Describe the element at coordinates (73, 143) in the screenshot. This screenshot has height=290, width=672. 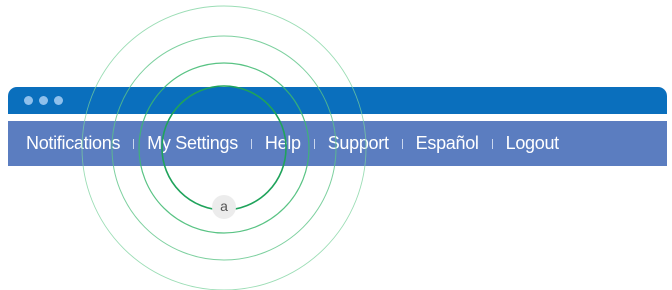
I see `nav-link-notifications: Notifications` at that location.